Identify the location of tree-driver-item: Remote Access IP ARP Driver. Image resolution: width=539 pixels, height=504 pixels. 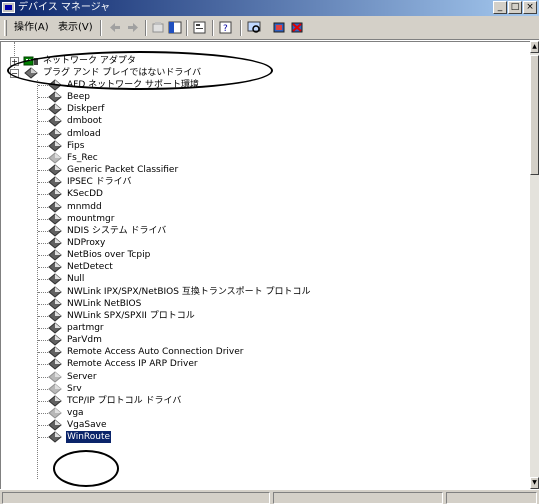
(123, 364).